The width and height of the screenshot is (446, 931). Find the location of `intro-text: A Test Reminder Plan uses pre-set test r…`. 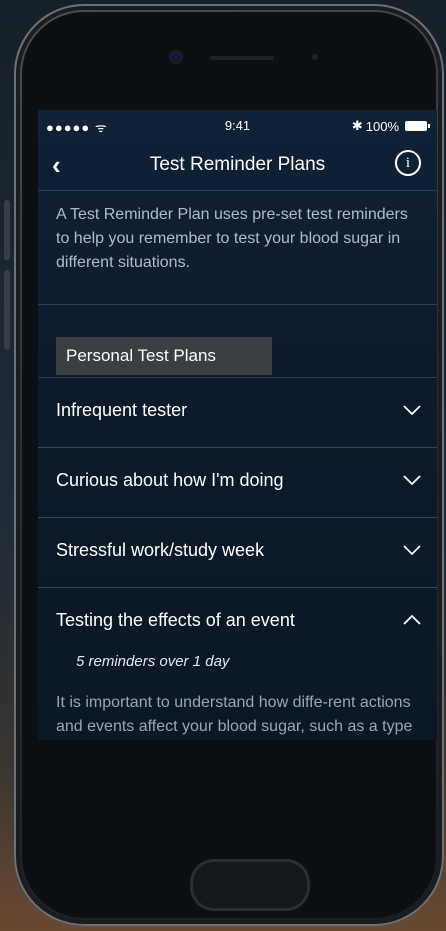

intro-text: A Test Reminder Plan uses pre-set test r… is located at coordinates (237, 248).